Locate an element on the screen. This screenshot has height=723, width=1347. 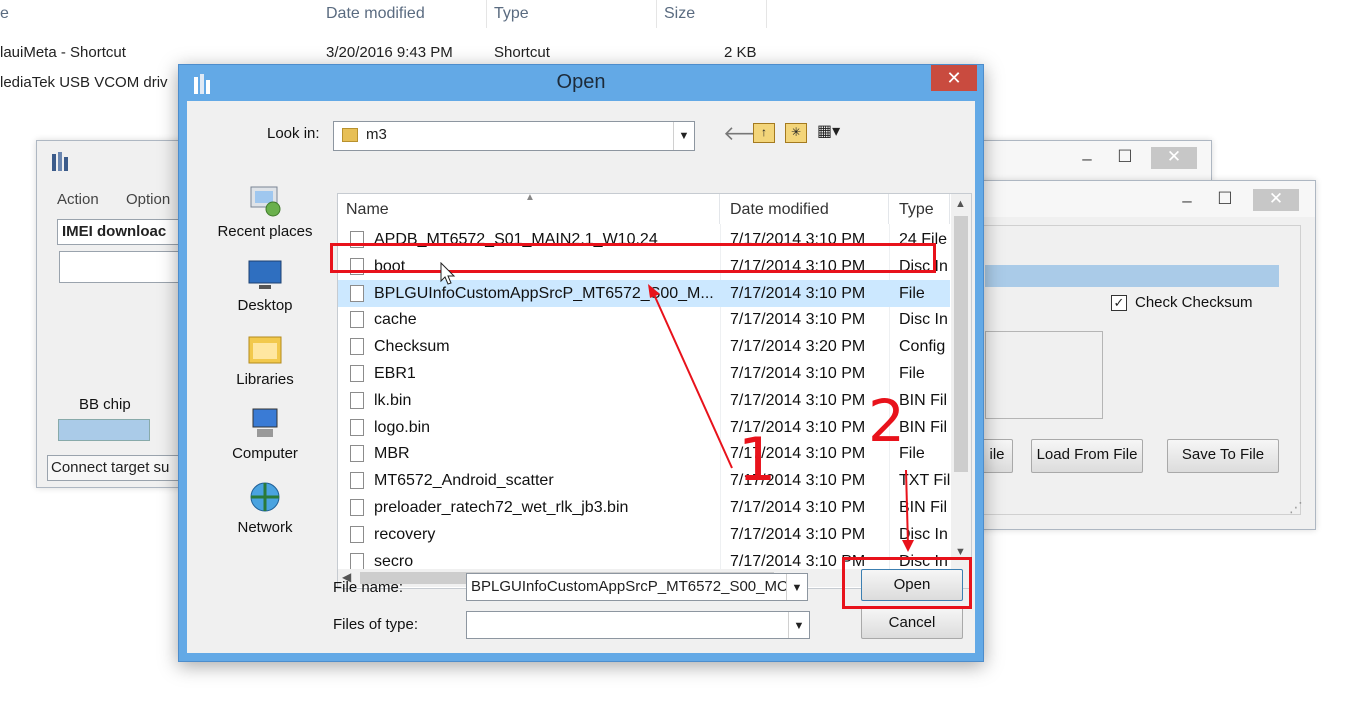
step-1-marker: 1 is located at coordinates (757, 460).